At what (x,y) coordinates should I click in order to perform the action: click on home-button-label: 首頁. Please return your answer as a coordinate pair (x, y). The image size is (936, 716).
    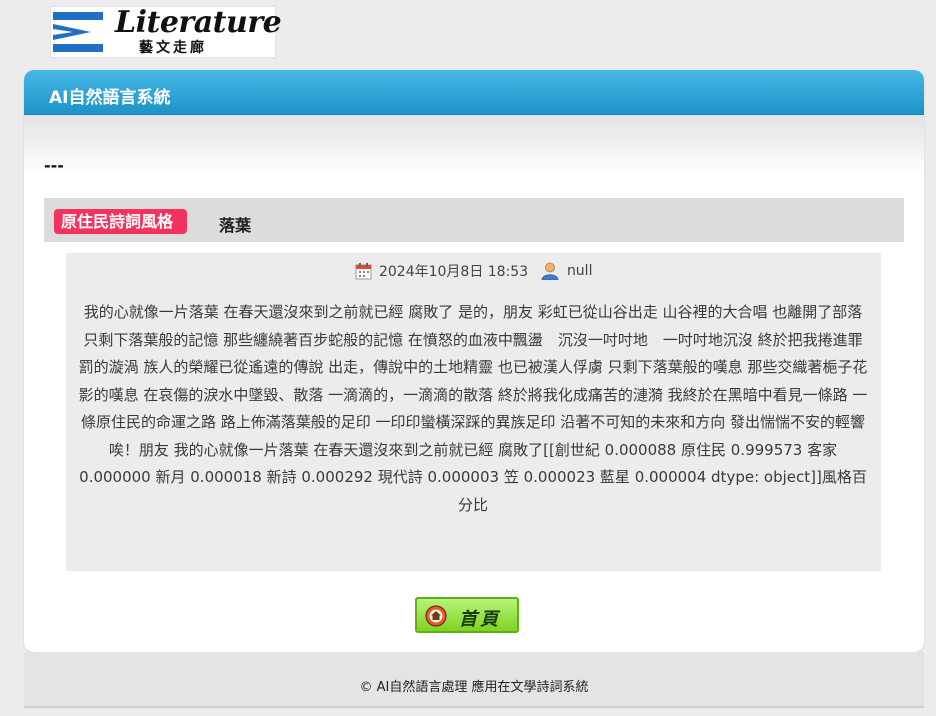
    Looking at the image, I should click on (480, 619).